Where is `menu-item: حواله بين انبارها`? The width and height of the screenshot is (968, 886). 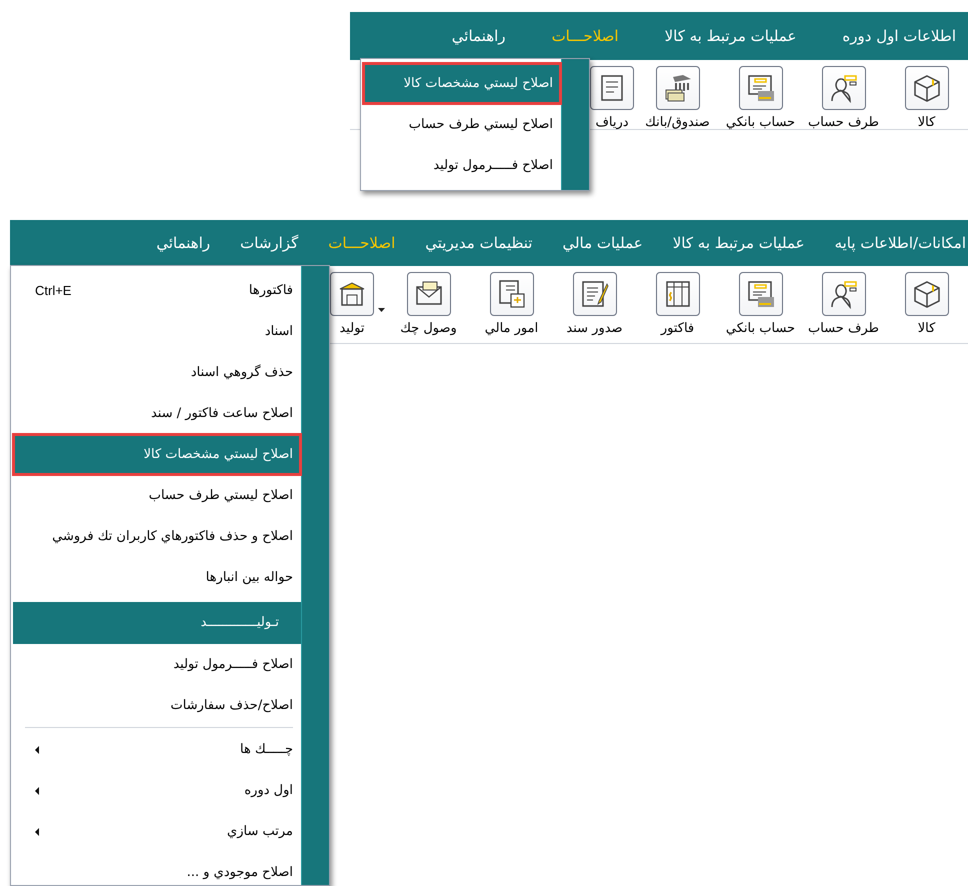 menu-item: حواله بين انبارها is located at coordinates (157, 577).